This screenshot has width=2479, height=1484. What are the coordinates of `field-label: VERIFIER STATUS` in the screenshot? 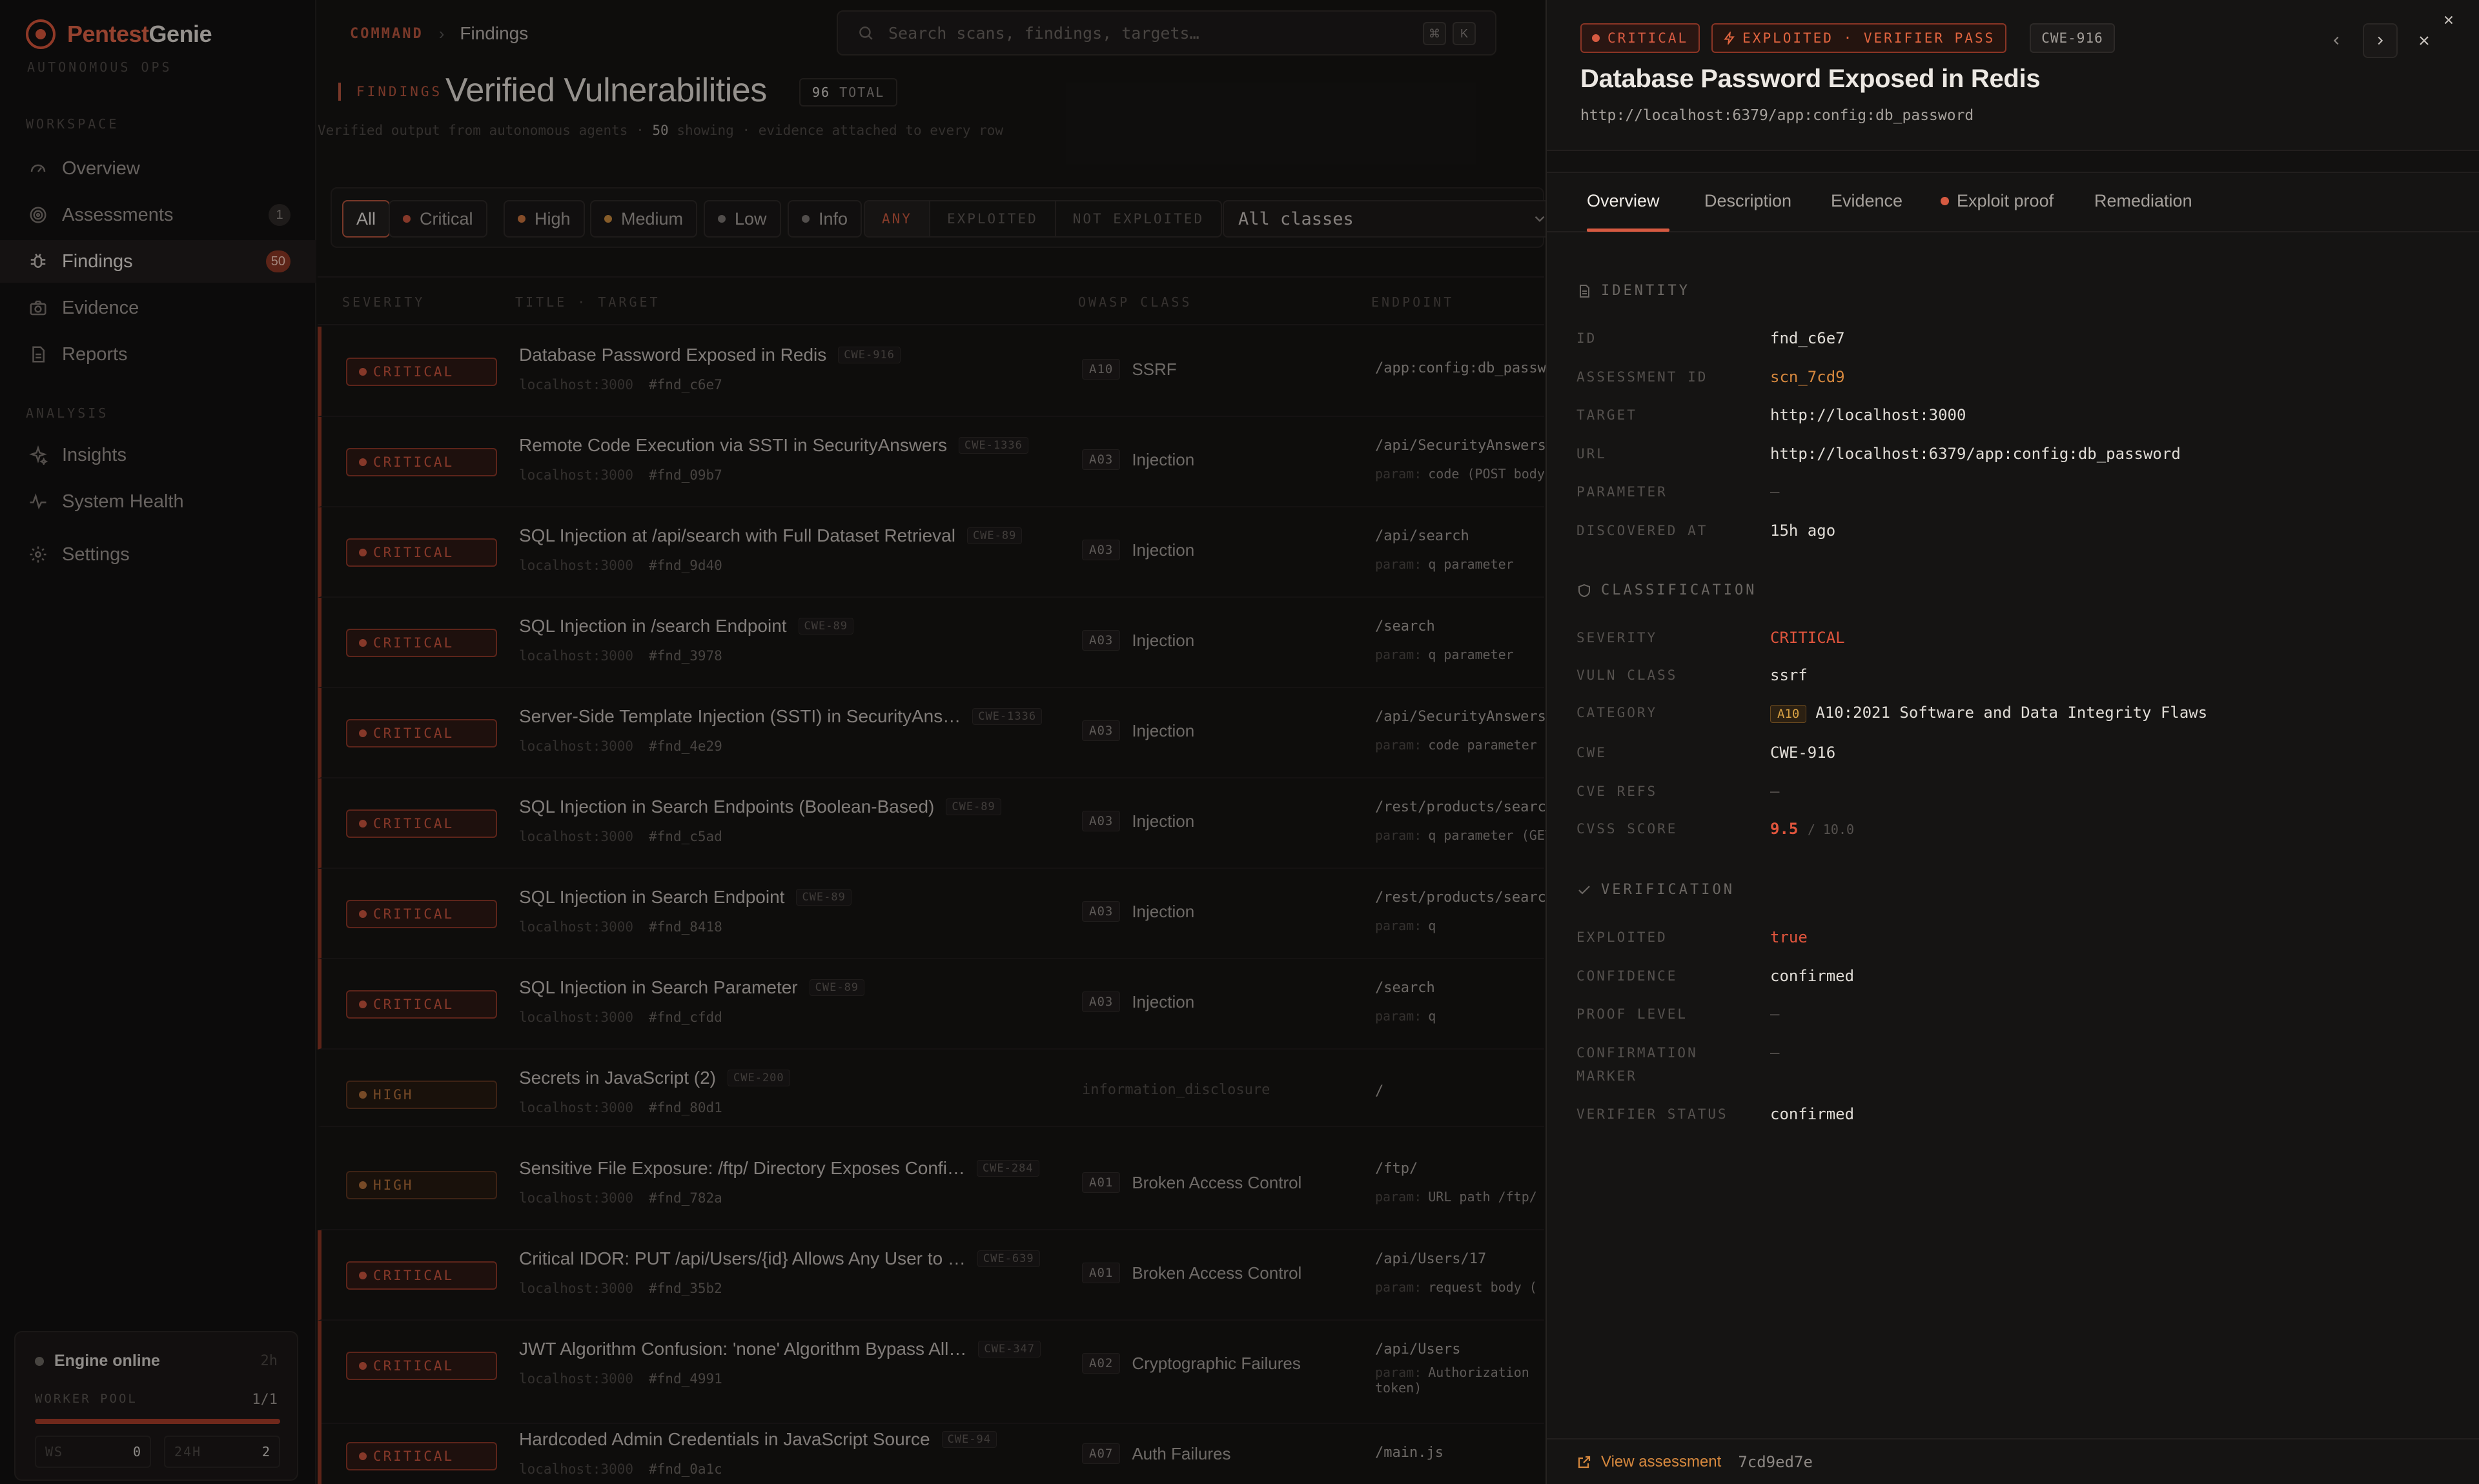 It's located at (1652, 1114).